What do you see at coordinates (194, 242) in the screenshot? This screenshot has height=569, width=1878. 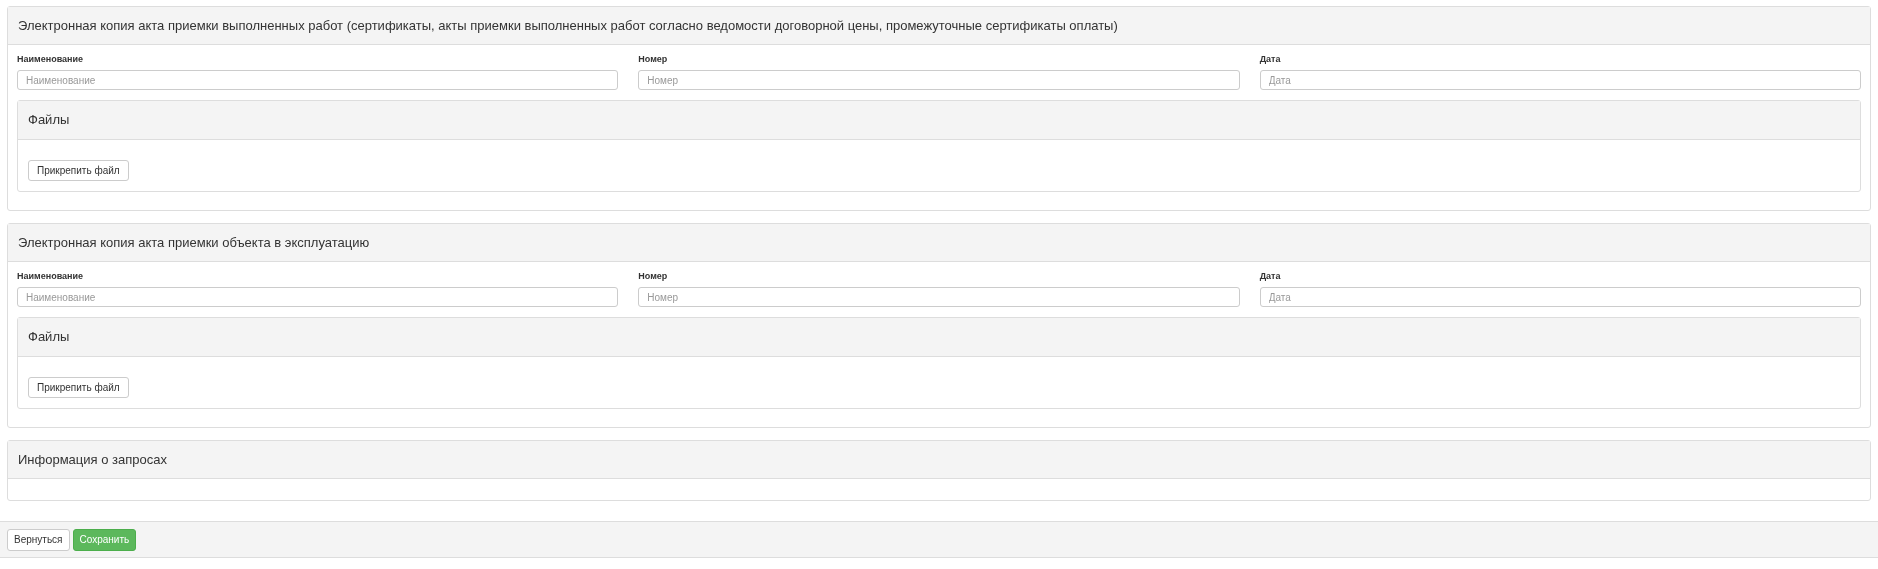 I see `panel-title: Электронная копия акта приемки объекта в эксплуатацию` at bounding box center [194, 242].